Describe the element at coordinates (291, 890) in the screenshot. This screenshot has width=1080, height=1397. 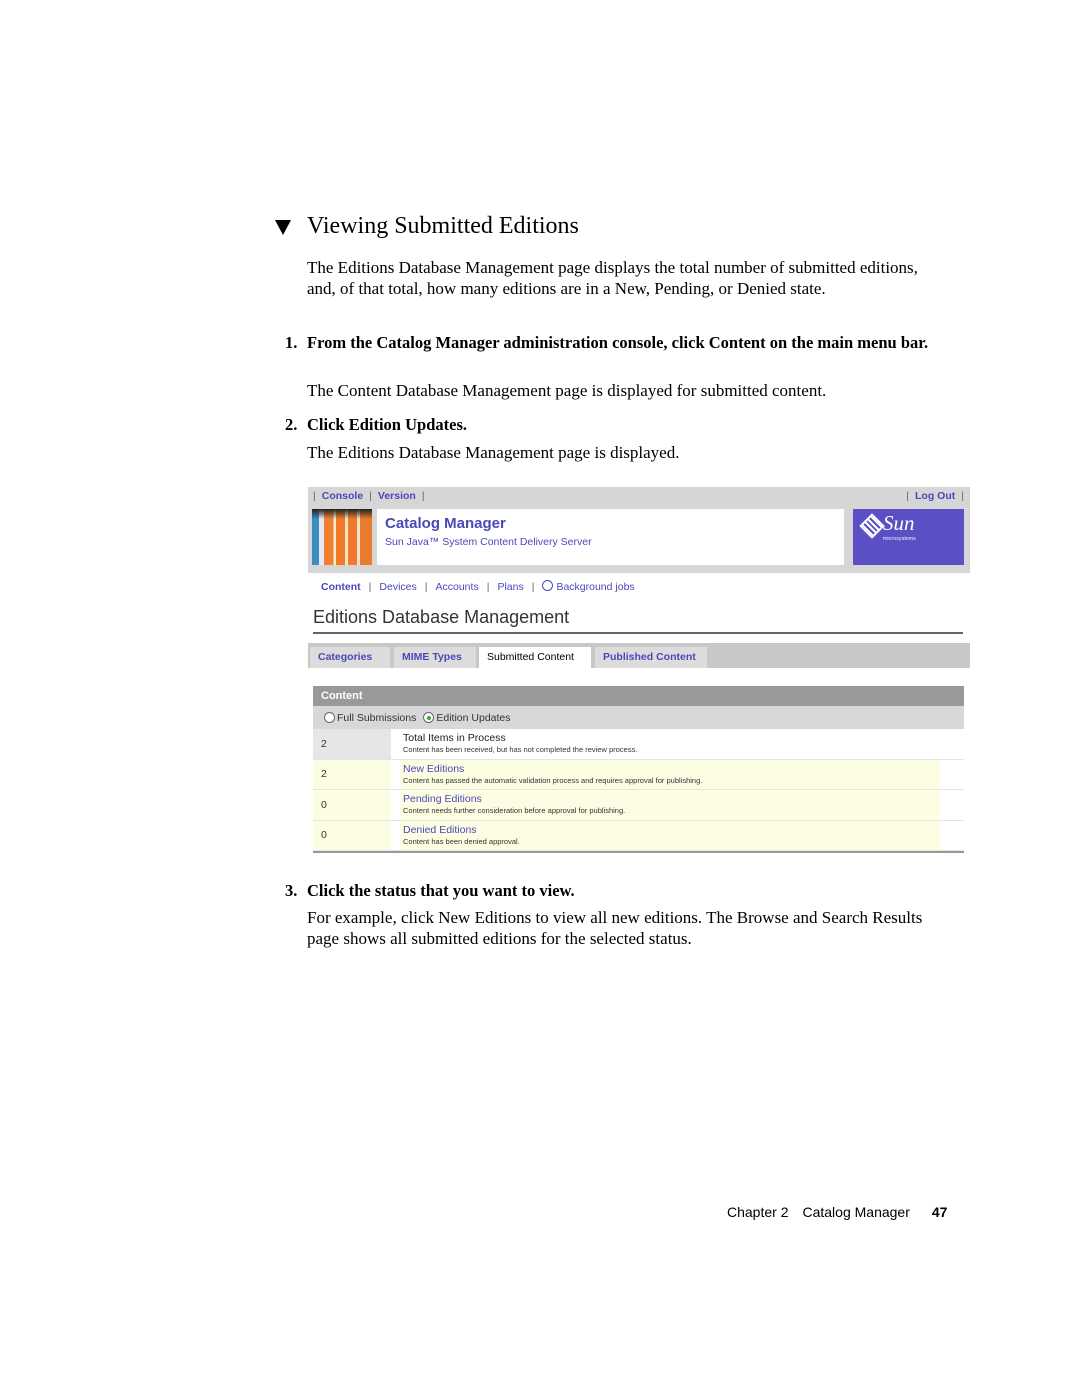
I see `step-number: 3.` at that location.